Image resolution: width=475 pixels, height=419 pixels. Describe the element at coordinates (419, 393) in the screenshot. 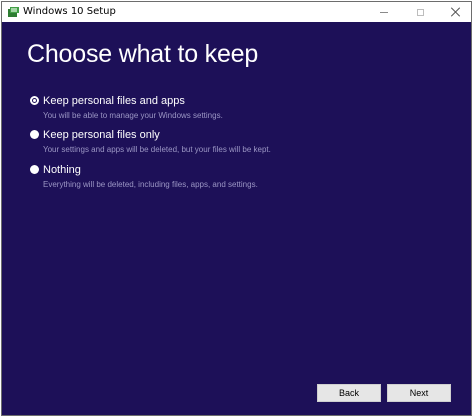

I see `next-button: Next` at that location.